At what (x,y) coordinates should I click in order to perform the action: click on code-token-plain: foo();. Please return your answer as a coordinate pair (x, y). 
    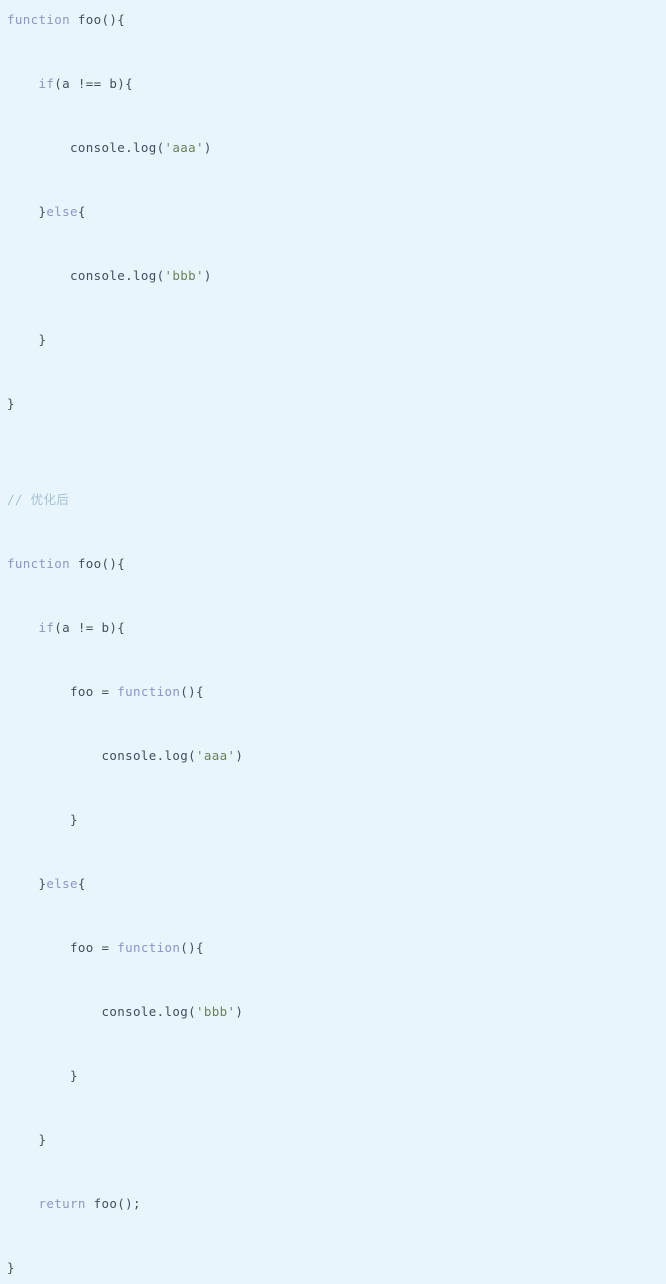
    Looking at the image, I should click on (117, 1203).